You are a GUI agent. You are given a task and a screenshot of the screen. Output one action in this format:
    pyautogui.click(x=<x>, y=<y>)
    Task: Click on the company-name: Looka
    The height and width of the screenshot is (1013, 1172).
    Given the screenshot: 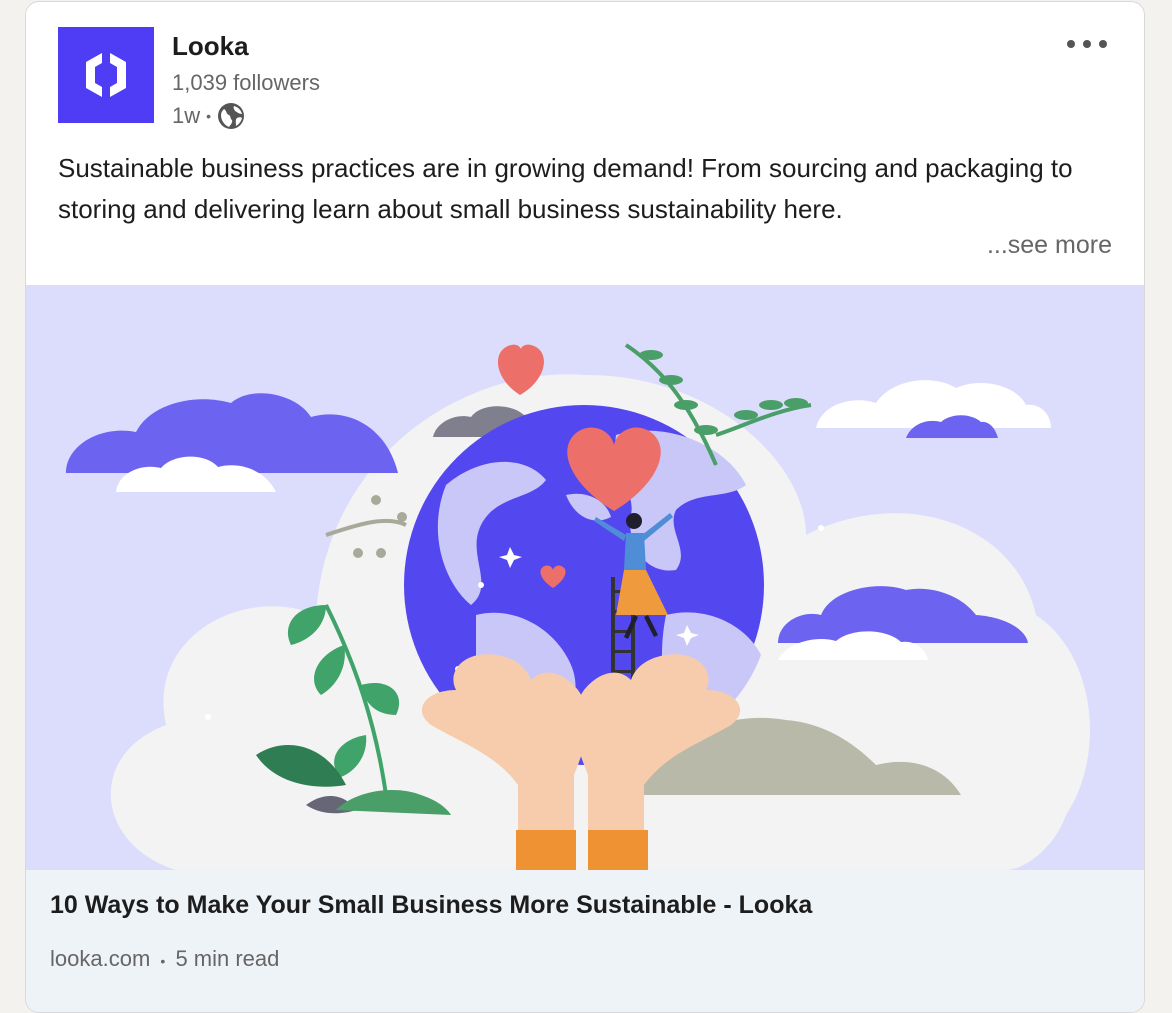 What is the action you would take?
    pyautogui.click(x=210, y=46)
    